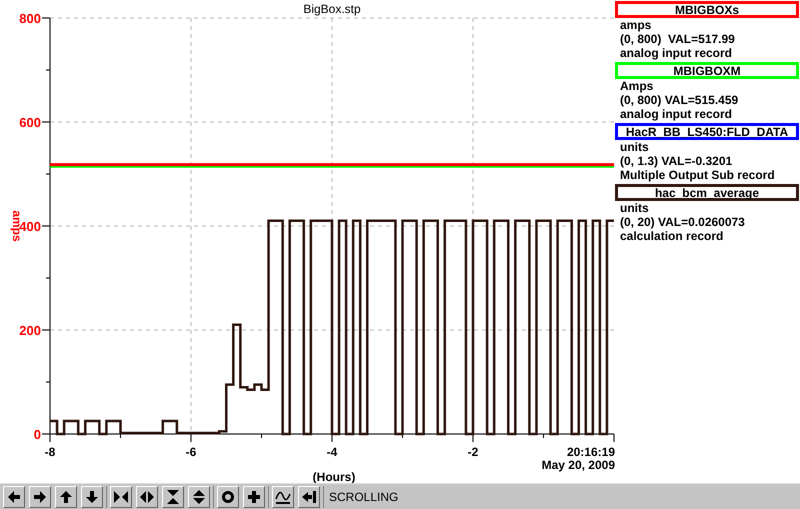  I want to click on legend-value: (0, 20) VAL=0.0260073, so click(682, 222).